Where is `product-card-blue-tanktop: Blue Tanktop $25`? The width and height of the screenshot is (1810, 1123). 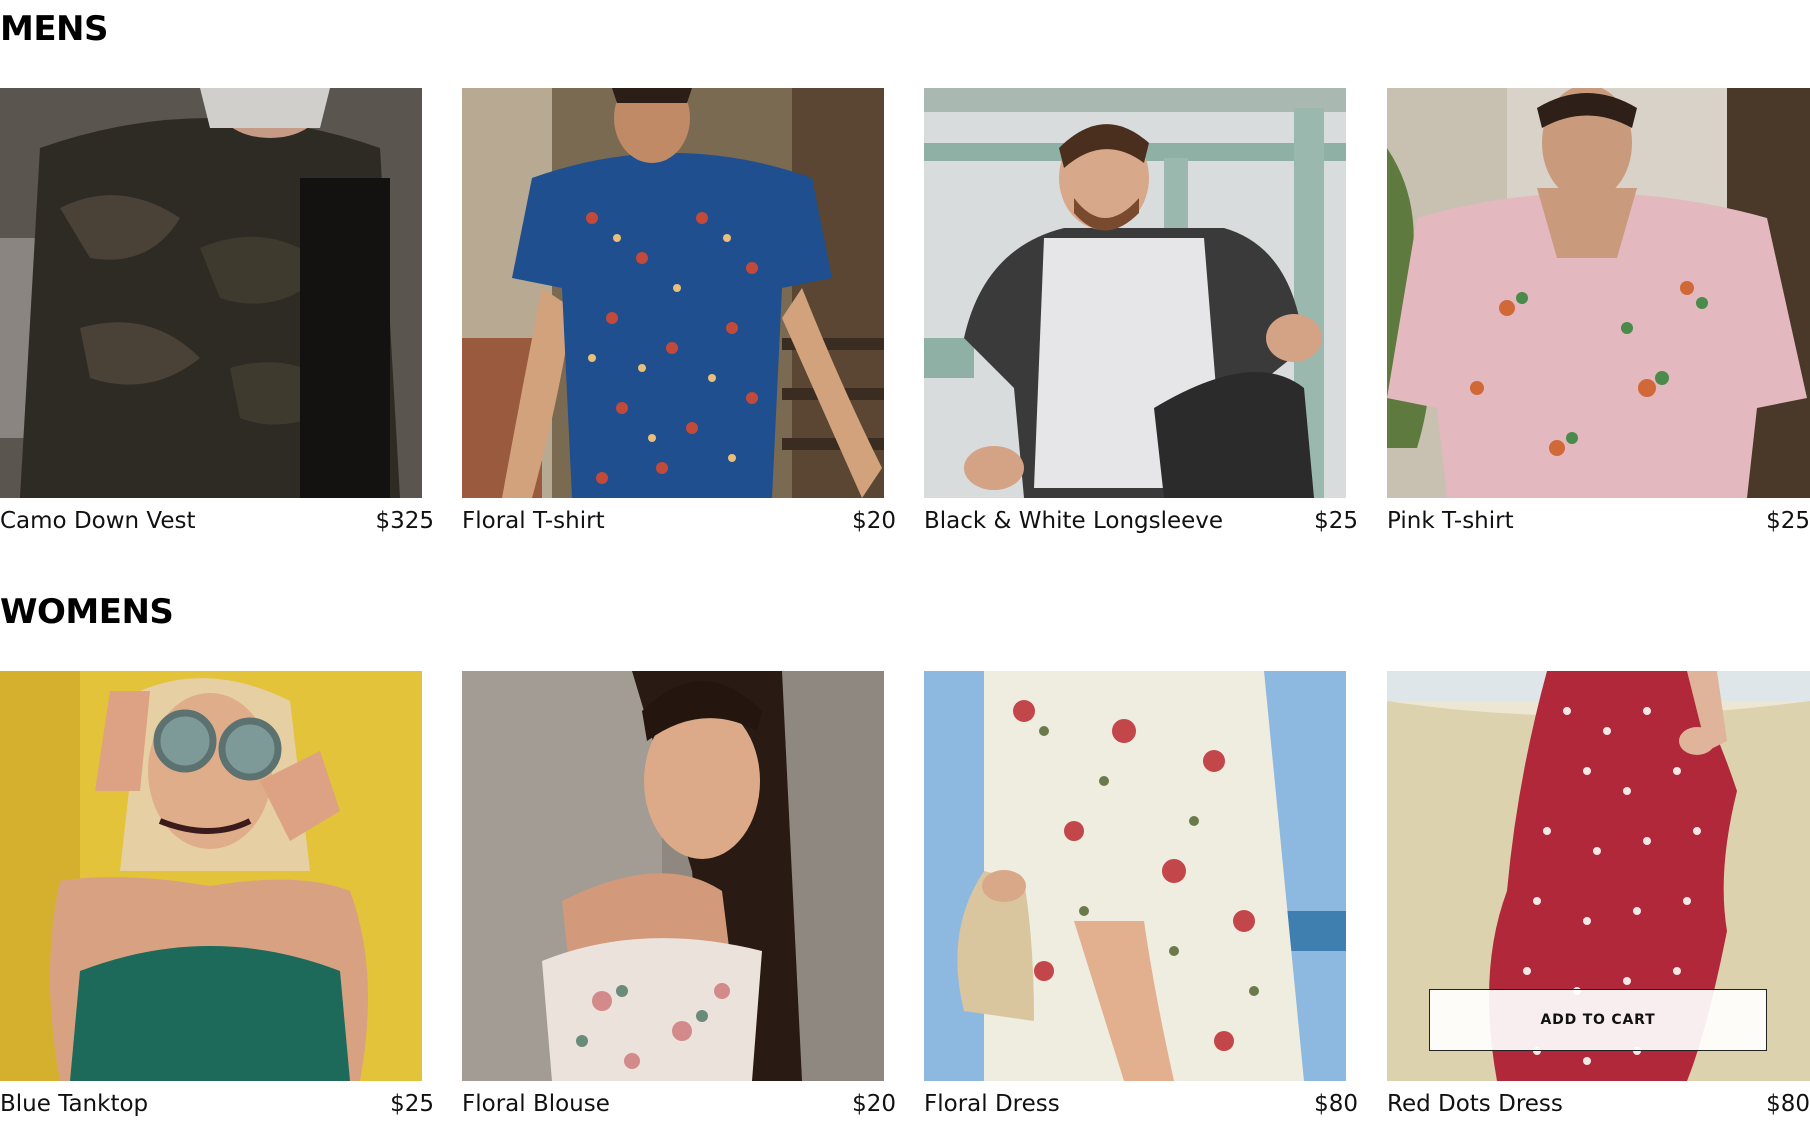
product-card-blue-tanktop: Blue Tanktop $25 is located at coordinates (217, 894).